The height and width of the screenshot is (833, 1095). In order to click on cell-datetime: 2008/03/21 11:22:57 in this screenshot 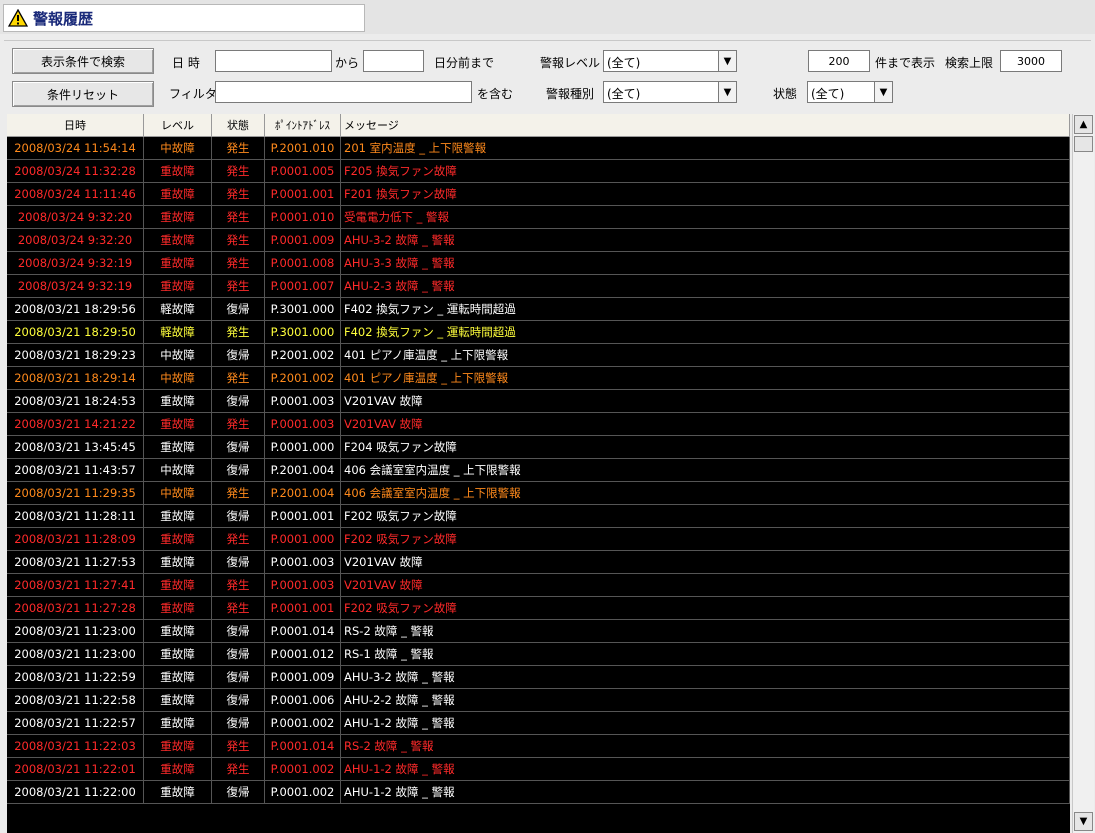, I will do `click(75, 723)`.